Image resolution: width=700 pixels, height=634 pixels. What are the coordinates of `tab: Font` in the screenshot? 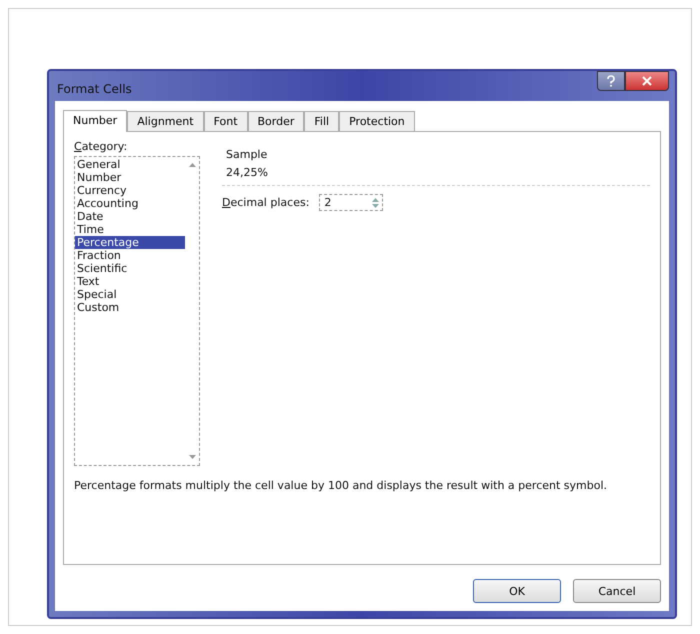 It's located at (226, 121).